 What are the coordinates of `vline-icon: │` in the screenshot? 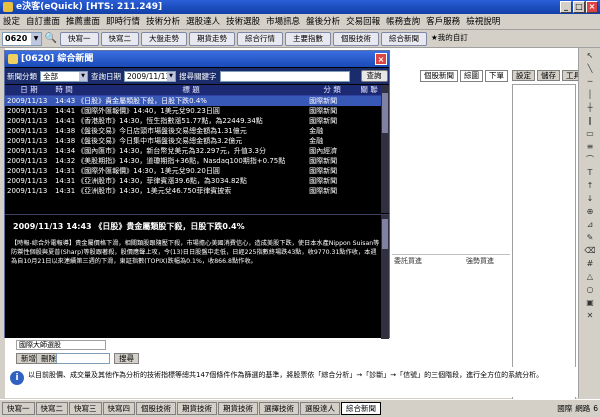 It's located at (590, 94).